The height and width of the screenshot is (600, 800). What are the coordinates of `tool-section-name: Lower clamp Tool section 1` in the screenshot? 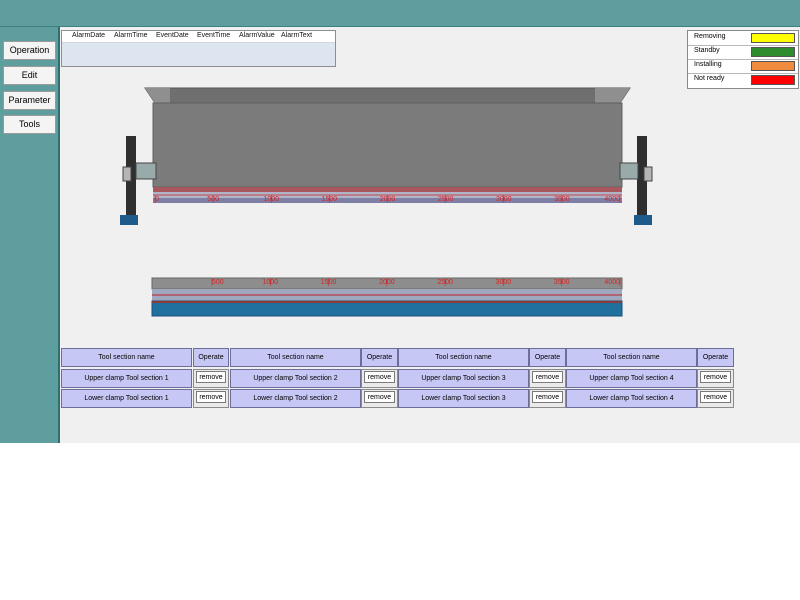 It's located at (126, 398).